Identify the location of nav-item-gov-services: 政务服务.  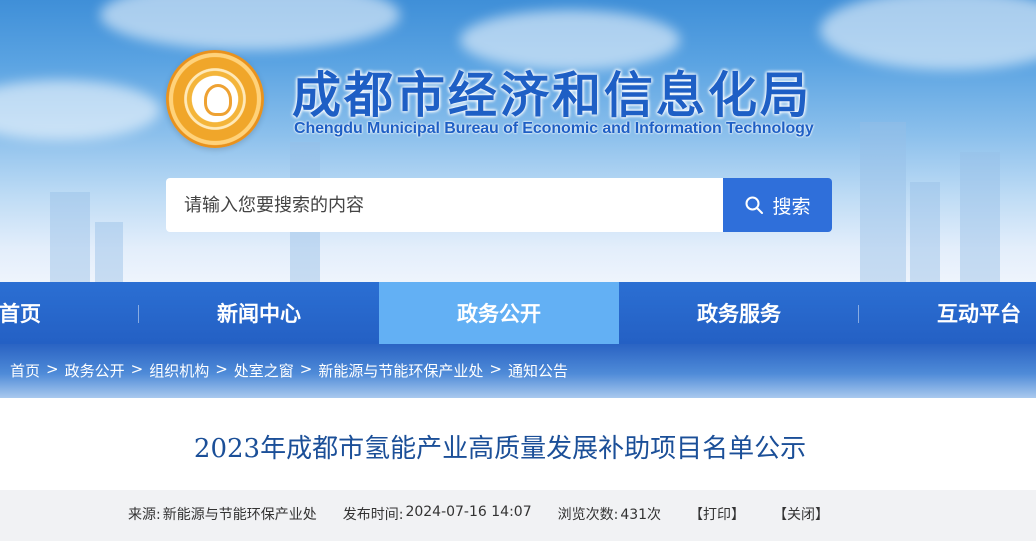
(739, 313).